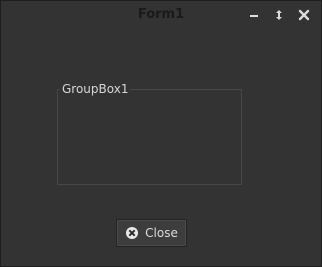 This screenshot has width=322, height=267. I want to click on maximize-icon, so click(279, 15).